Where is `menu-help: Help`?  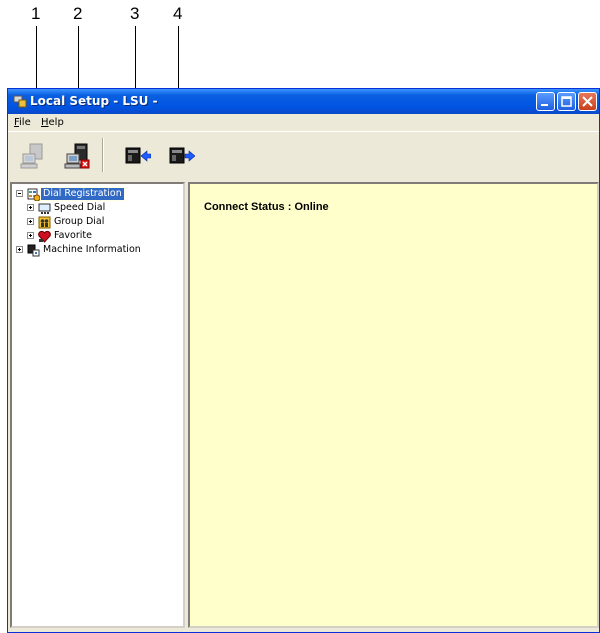 menu-help: Help is located at coordinates (52, 122).